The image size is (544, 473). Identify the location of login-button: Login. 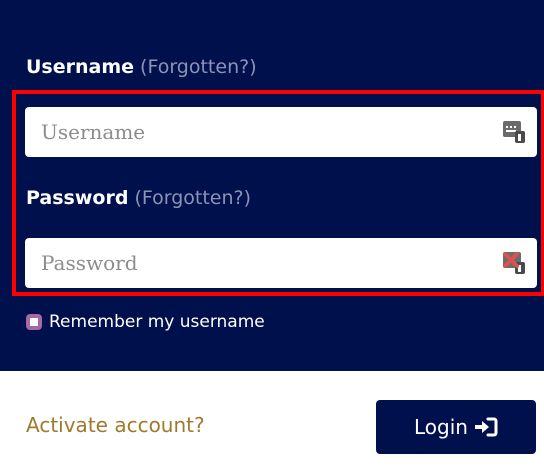
(456, 427).